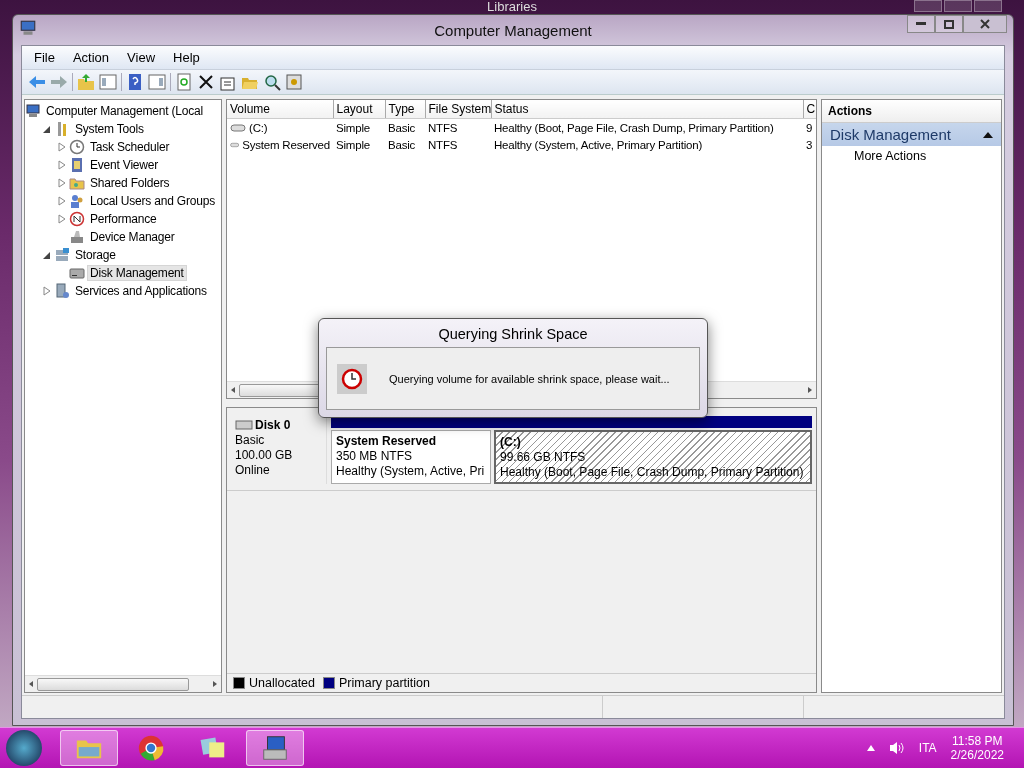  I want to click on tree-item: Storage, so click(95, 255).